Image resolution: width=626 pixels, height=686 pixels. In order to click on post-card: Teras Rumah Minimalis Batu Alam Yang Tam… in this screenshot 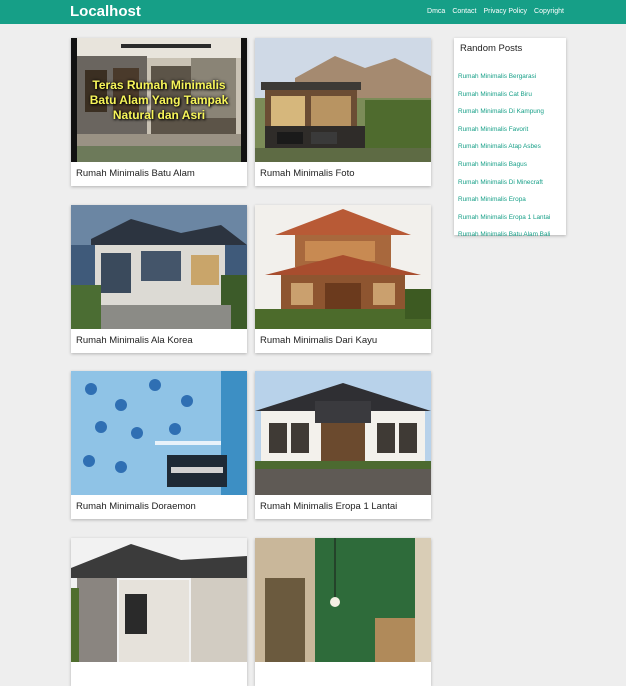, I will do `click(159, 112)`.